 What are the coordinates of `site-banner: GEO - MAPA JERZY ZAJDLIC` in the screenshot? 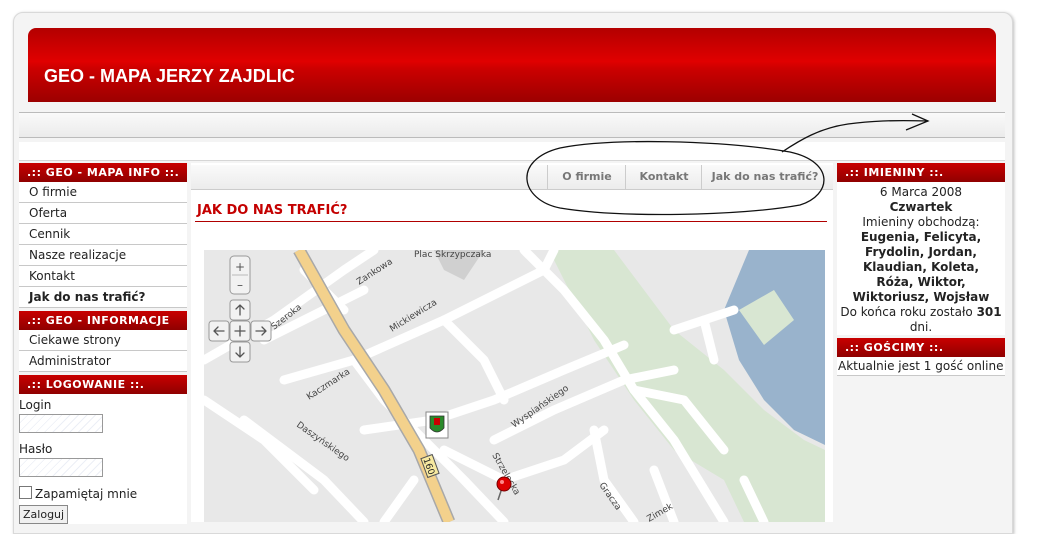 It's located at (512, 65).